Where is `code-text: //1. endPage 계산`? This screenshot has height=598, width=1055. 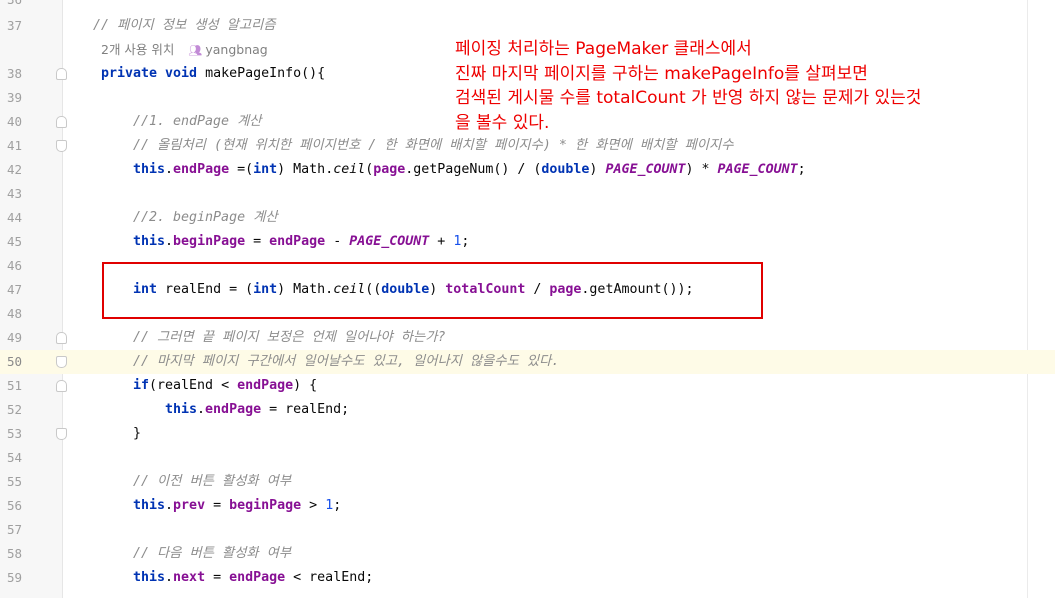 code-text: //1. endPage 계산 is located at coordinates (197, 122).